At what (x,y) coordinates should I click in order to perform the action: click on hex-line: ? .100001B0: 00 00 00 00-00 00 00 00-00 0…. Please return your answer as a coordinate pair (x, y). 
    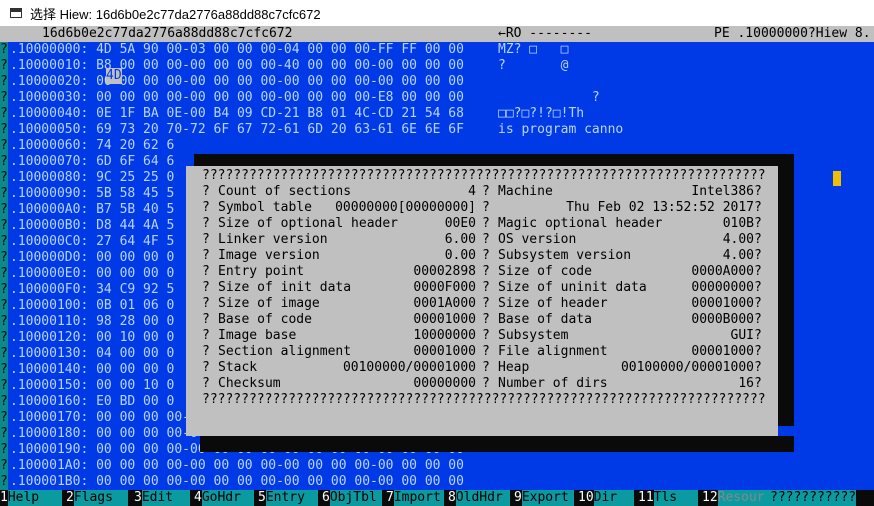
    Looking at the image, I should click on (437, 482).